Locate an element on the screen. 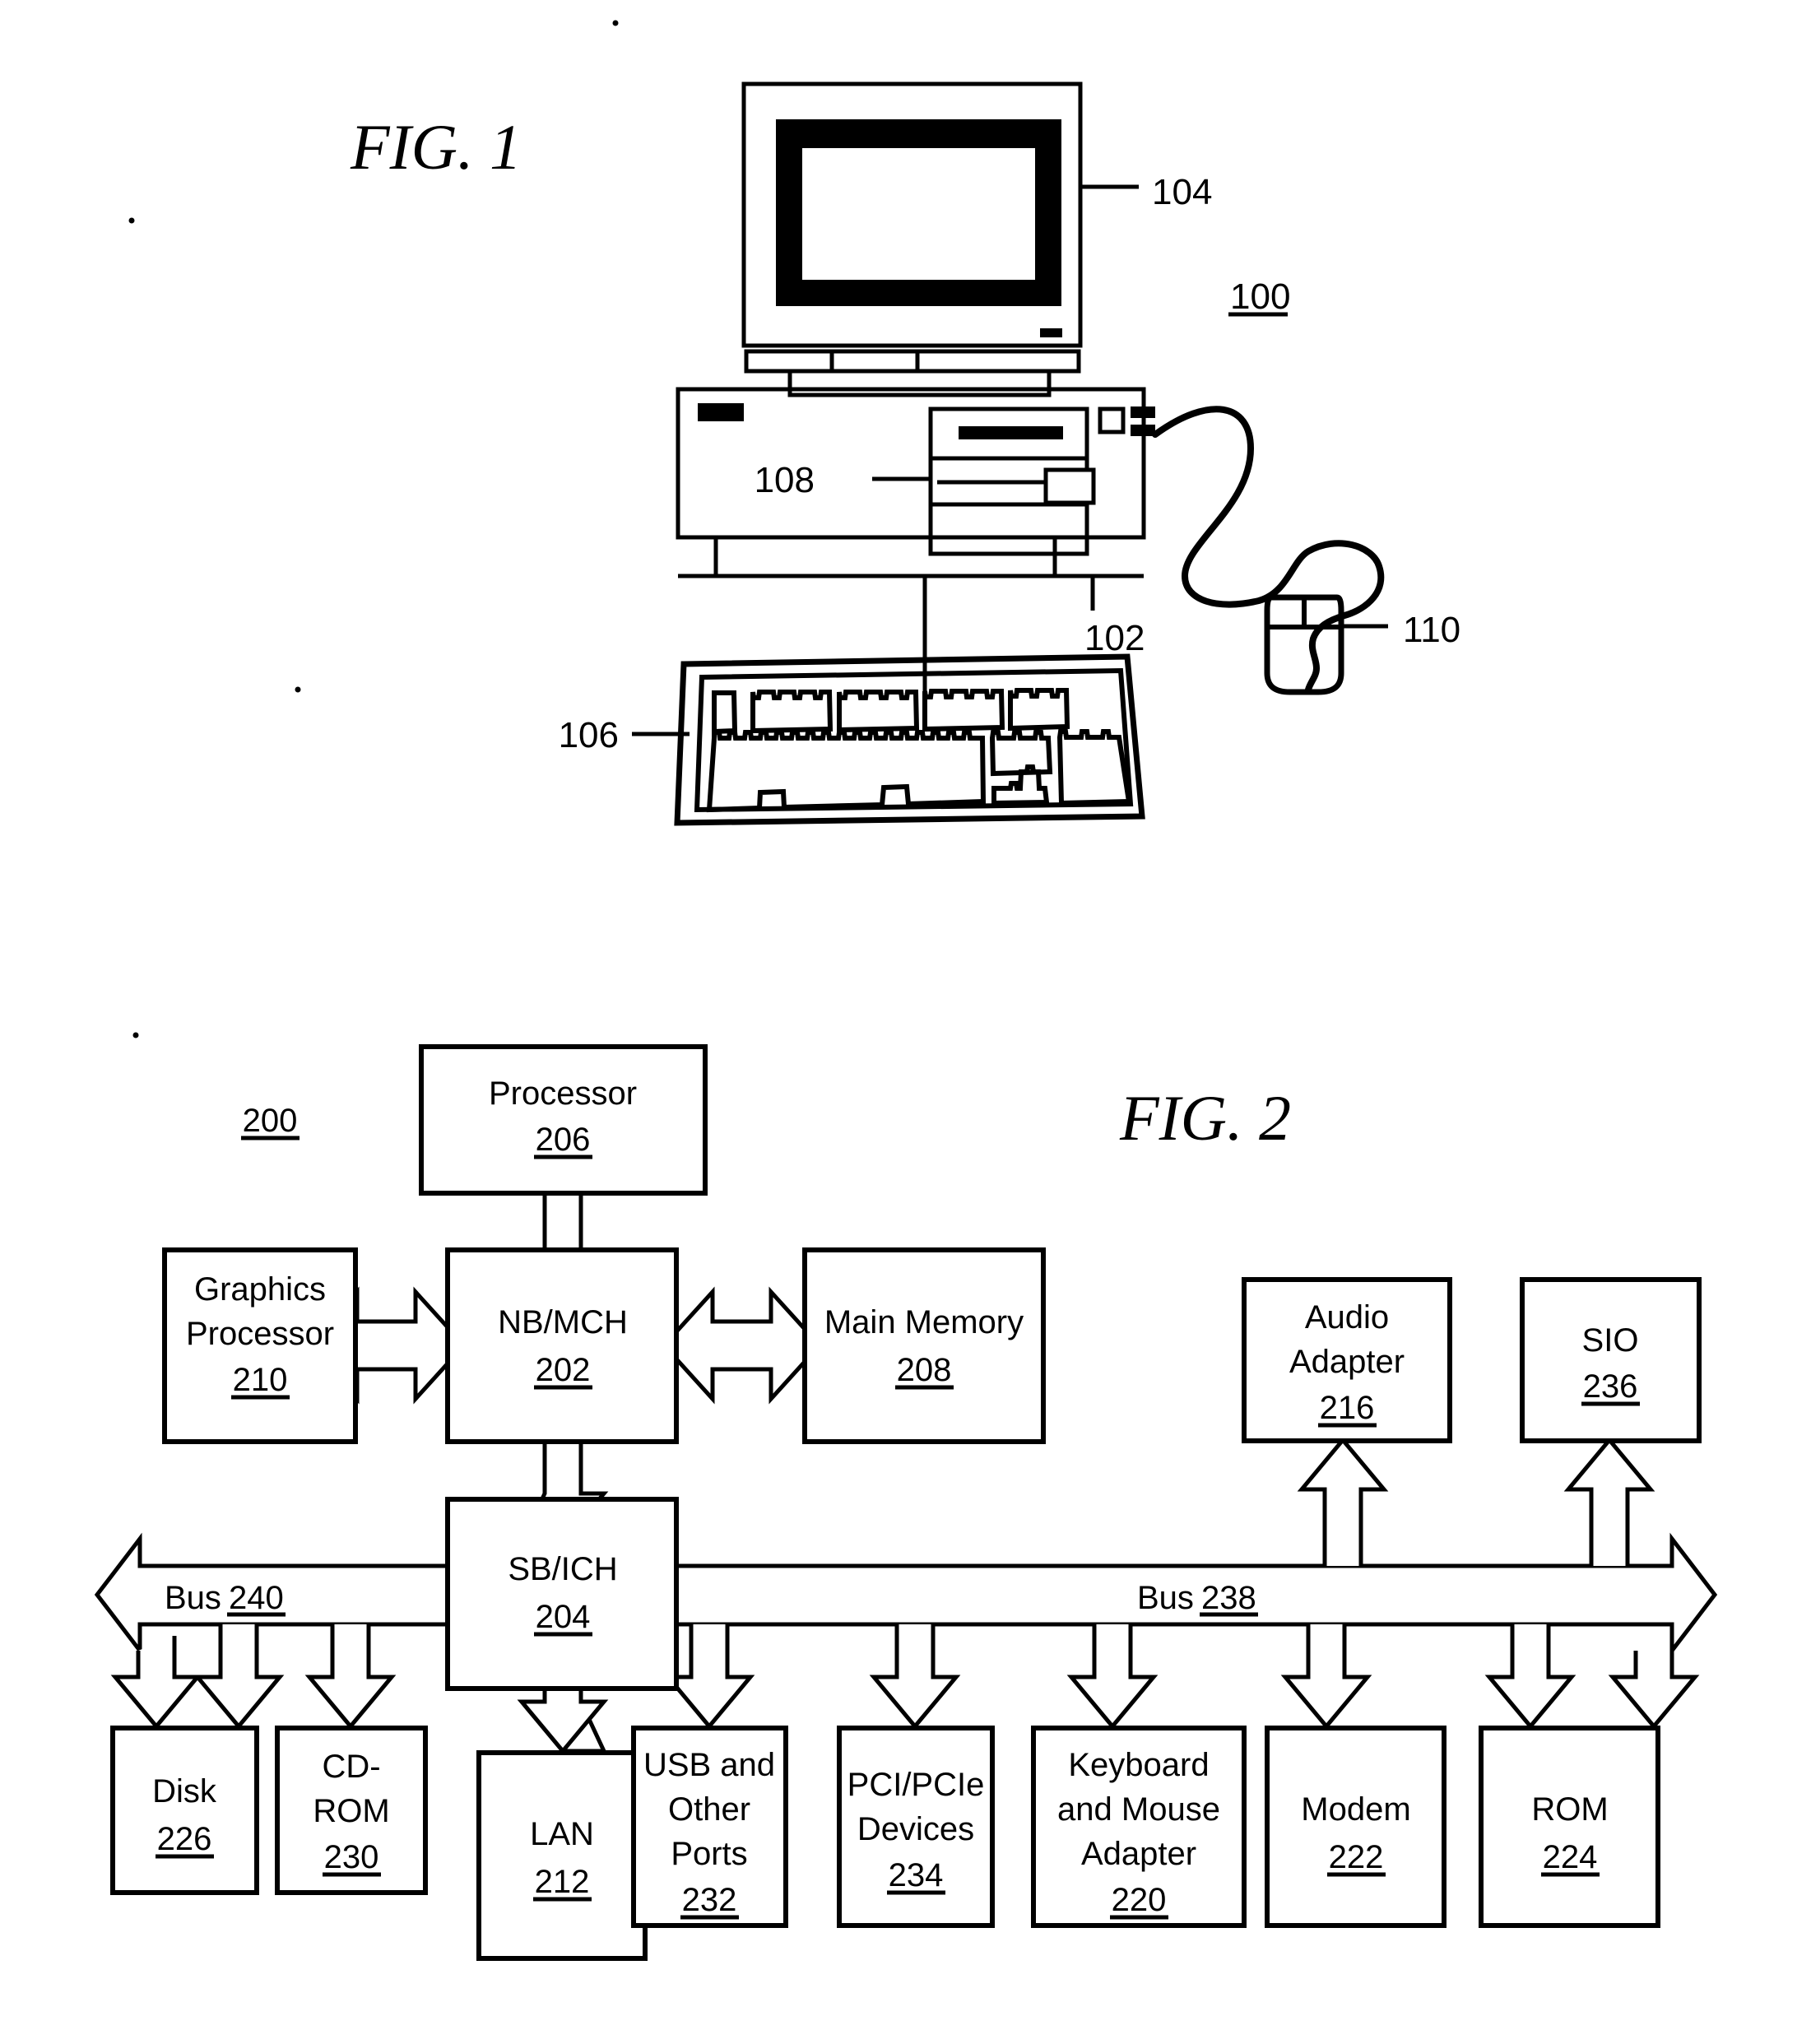 This screenshot has width=1811, height=2044. processor-block: Processor 206 is located at coordinates (564, 1120).